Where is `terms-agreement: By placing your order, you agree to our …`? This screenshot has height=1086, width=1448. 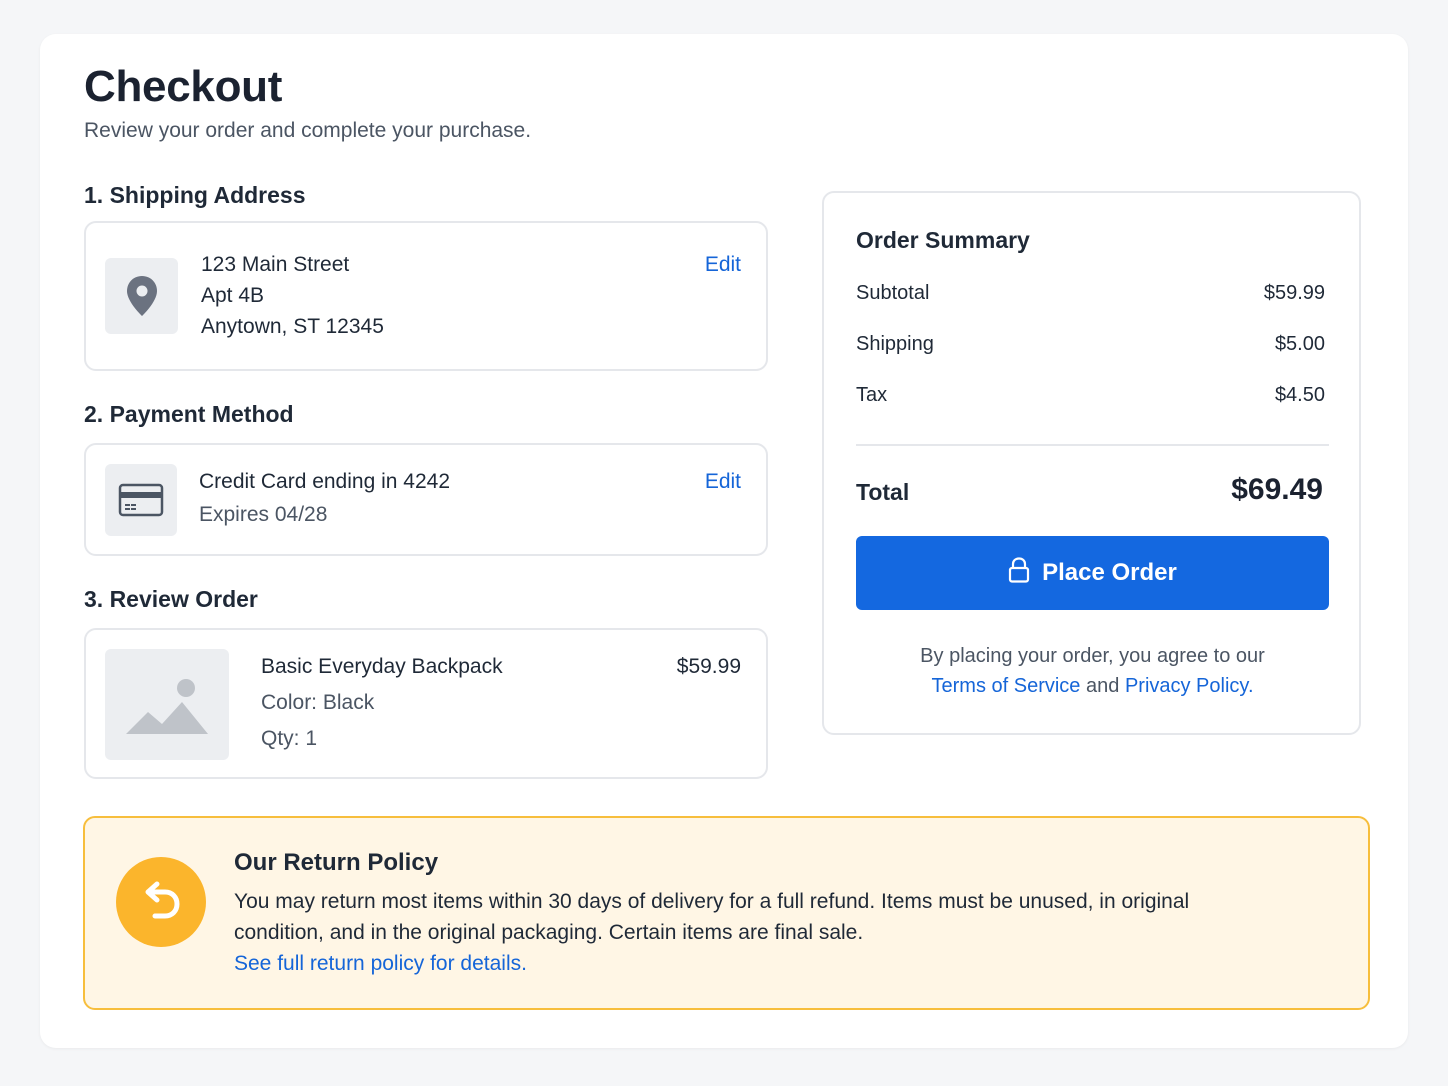 terms-agreement: By placing your order, you agree to our … is located at coordinates (1092, 671).